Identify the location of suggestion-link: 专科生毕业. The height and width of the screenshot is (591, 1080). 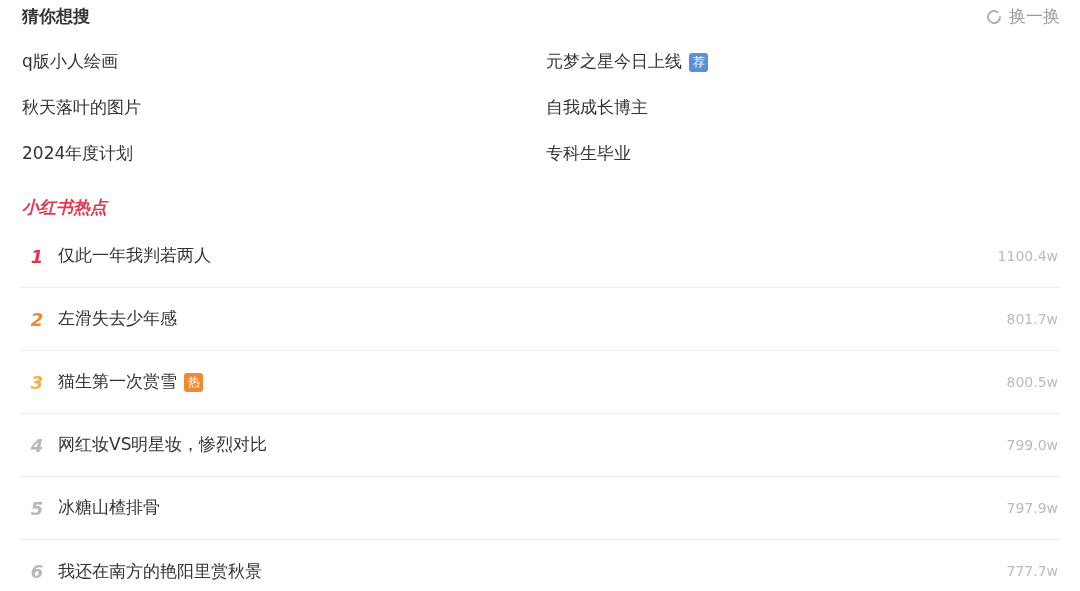
(588, 154).